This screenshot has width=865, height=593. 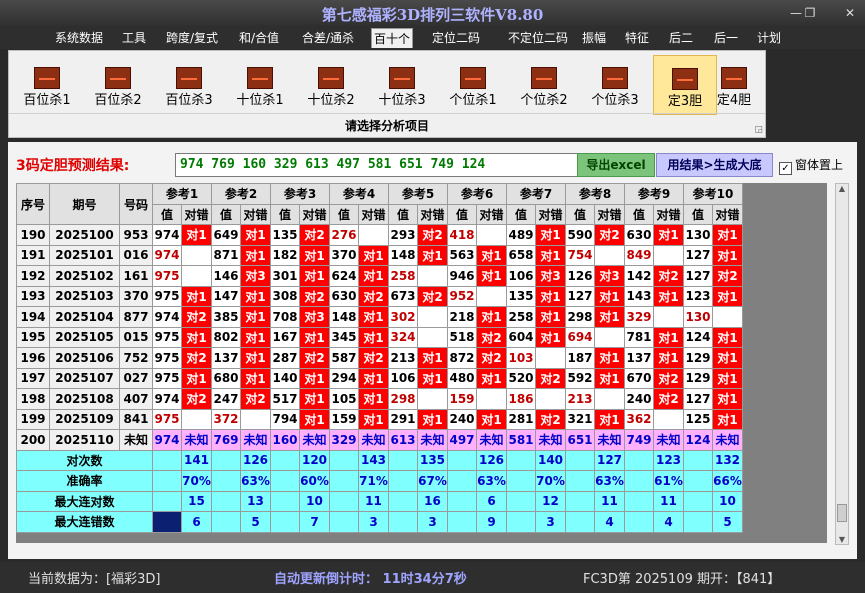 I want to click on vertical-scrollbar: ▲ ▼, so click(x=842, y=364).